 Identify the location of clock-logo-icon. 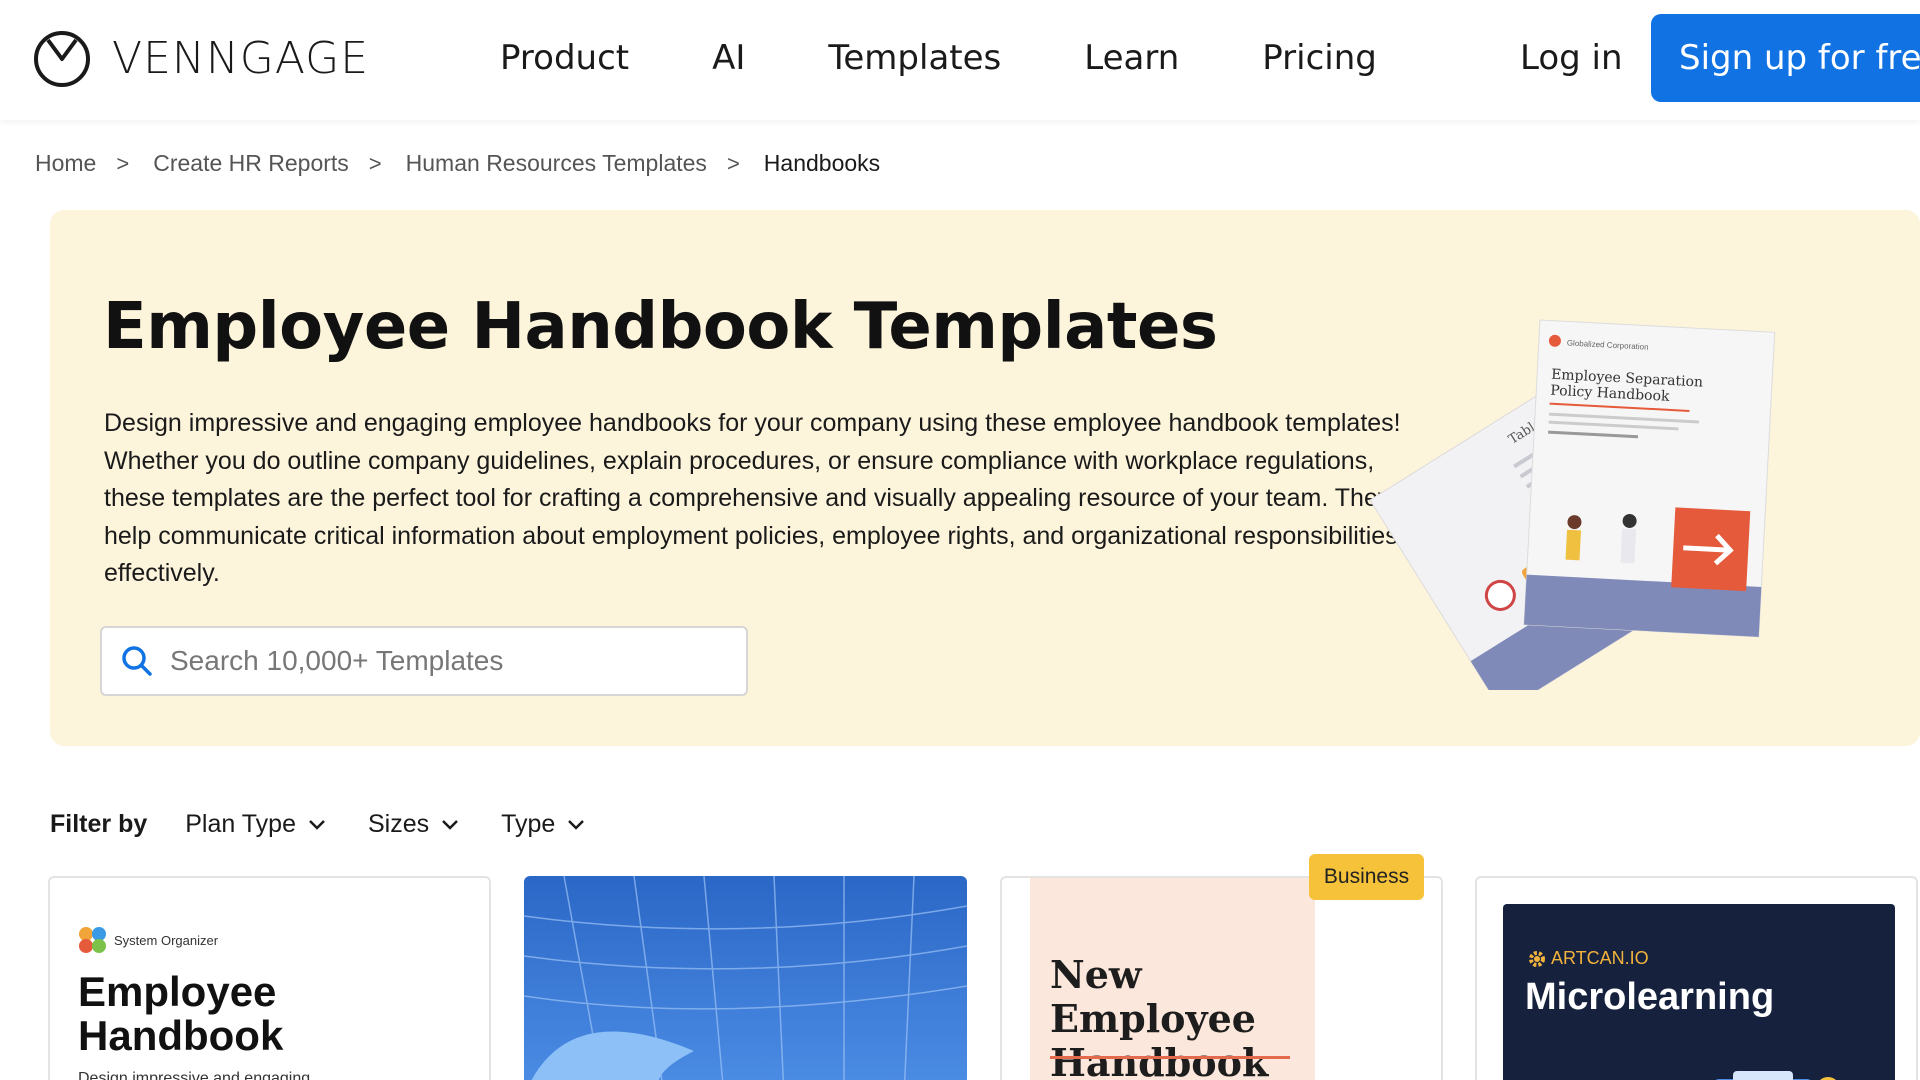
(62, 59).